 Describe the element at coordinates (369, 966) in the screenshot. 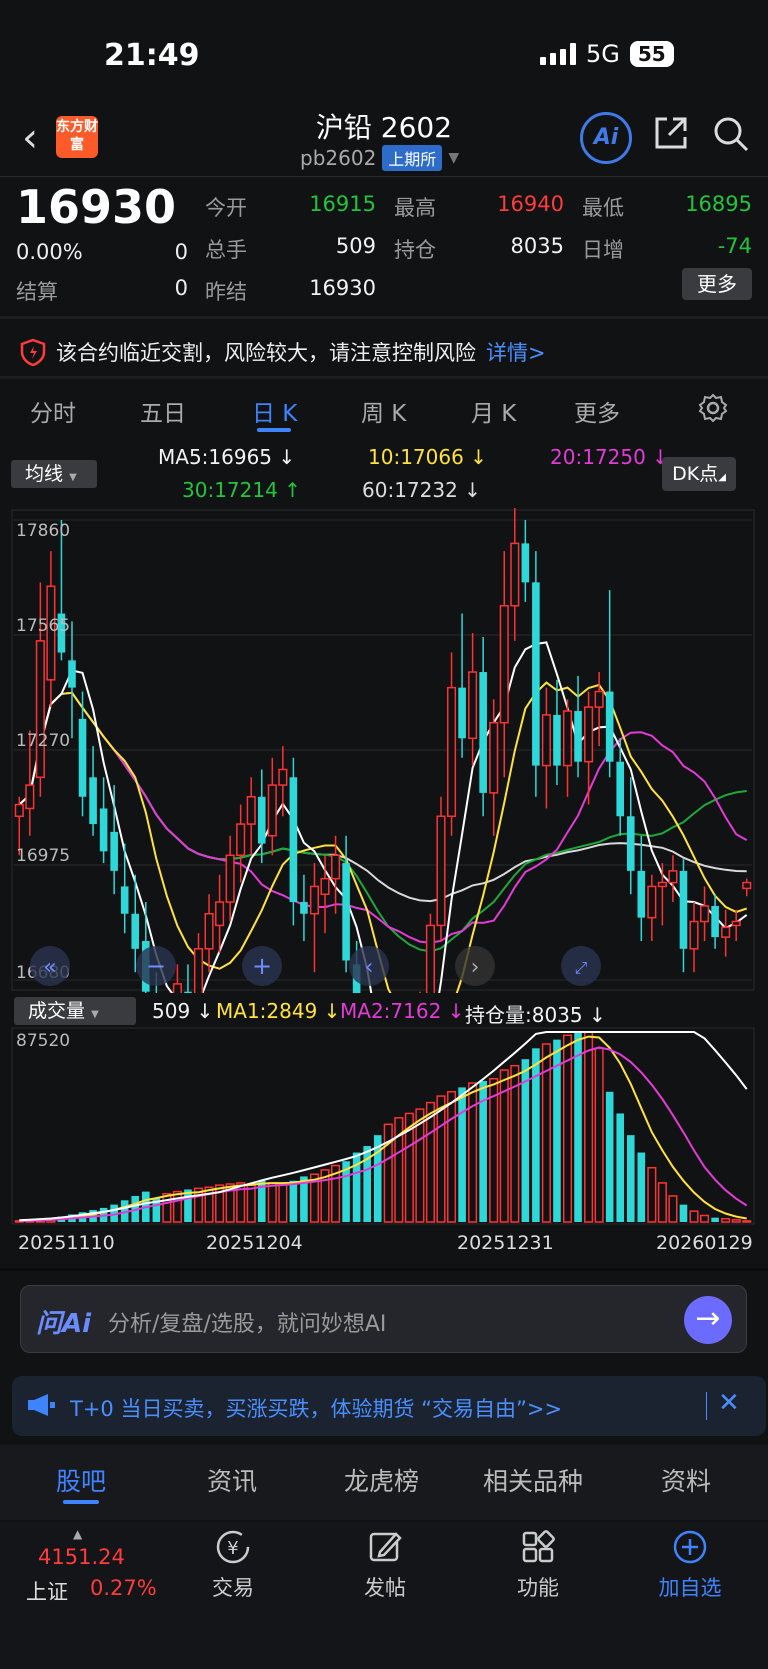

I see `prev-bar-icon: ‹` at that location.